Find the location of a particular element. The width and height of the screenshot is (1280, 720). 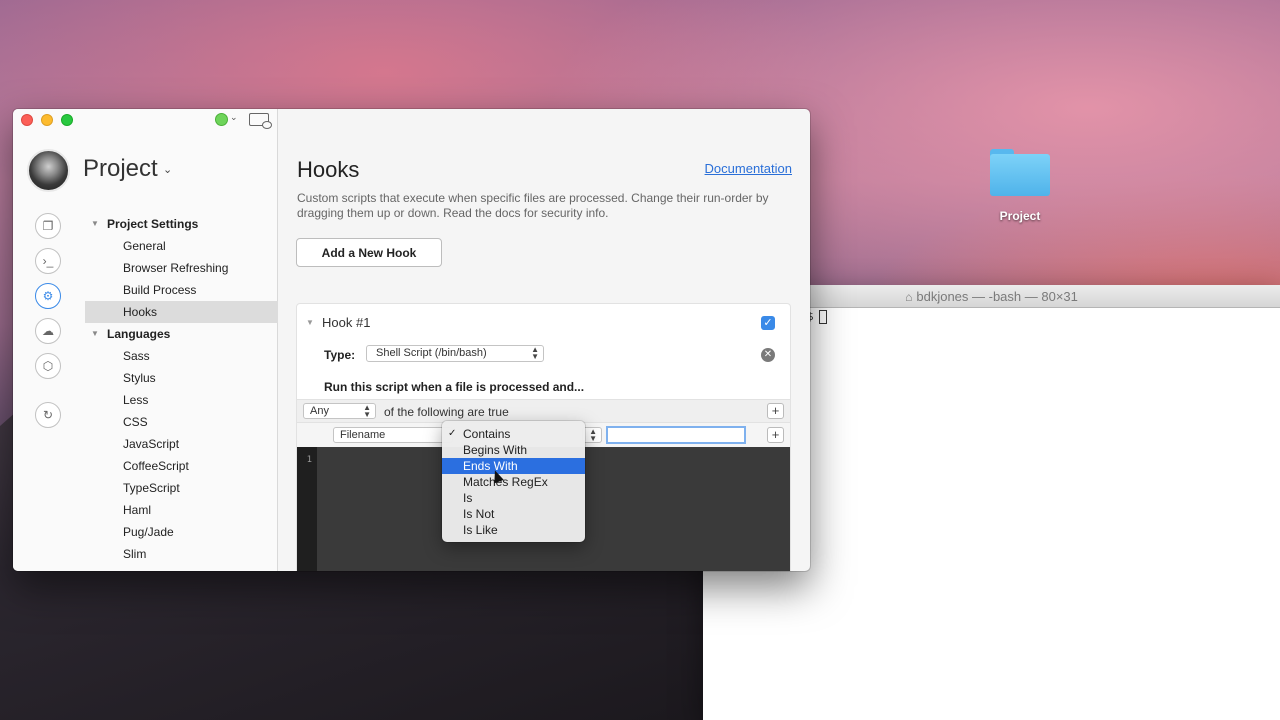

tree-heading-project-settings: ▼ Project Settings is located at coordinates (181, 224).